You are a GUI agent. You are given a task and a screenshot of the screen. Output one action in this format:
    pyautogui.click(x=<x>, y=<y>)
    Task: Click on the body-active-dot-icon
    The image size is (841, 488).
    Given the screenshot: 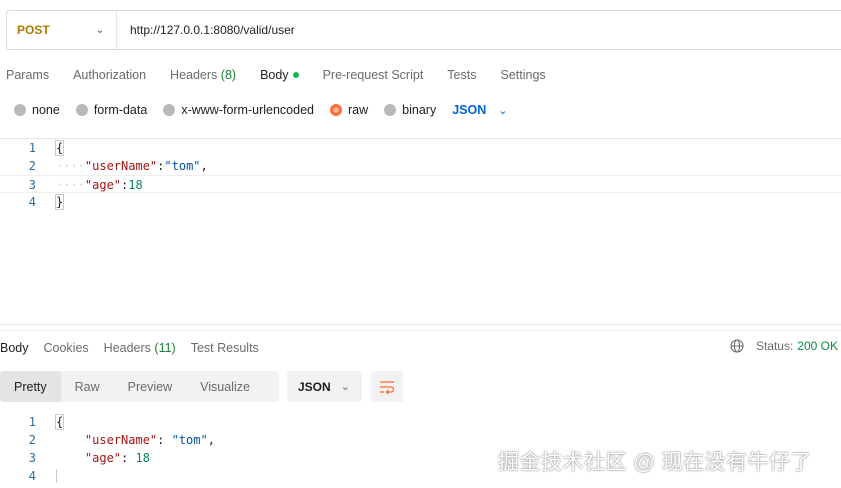 What is the action you would take?
    pyautogui.click(x=295, y=74)
    